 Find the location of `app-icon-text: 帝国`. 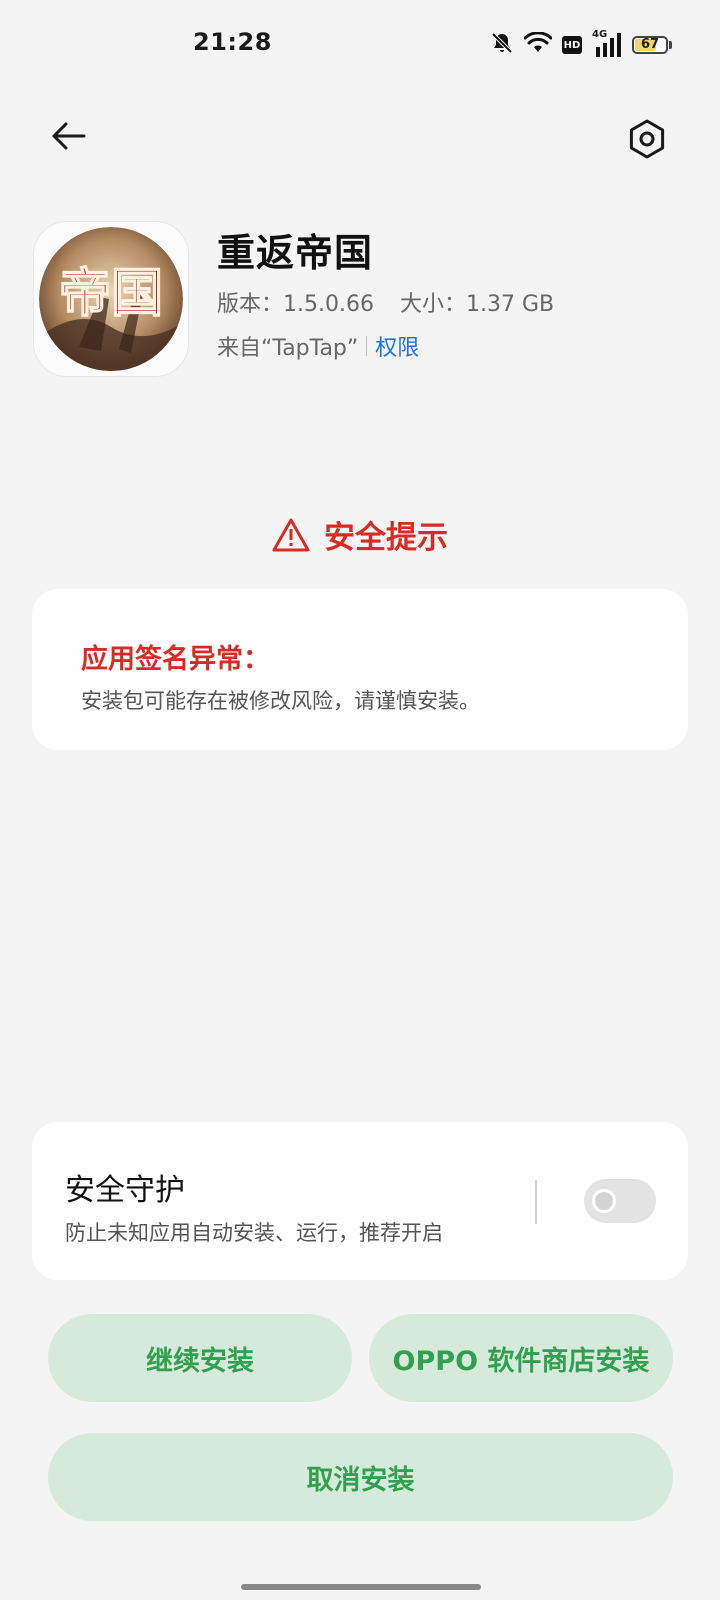

app-icon-text: 帝国 is located at coordinates (111, 294).